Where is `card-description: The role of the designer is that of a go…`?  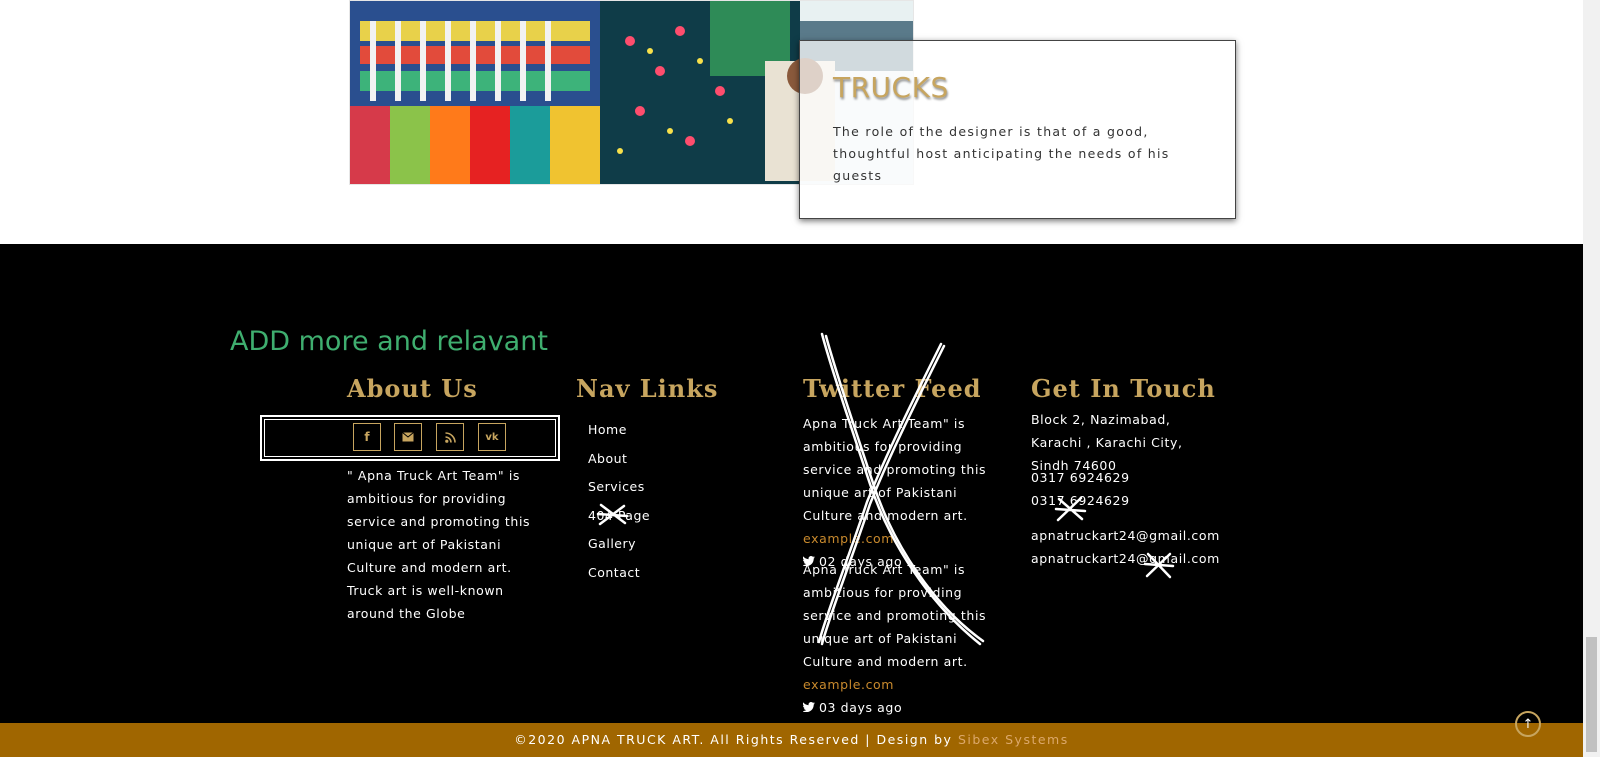 card-description: The role of the designer is that of a go… is located at coordinates (1001, 153).